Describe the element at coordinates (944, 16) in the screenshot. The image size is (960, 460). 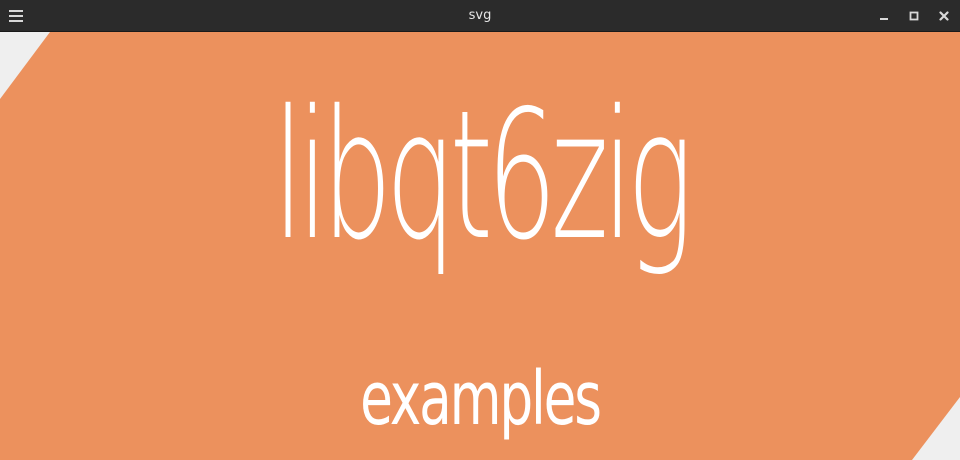
I see `close-icon` at that location.